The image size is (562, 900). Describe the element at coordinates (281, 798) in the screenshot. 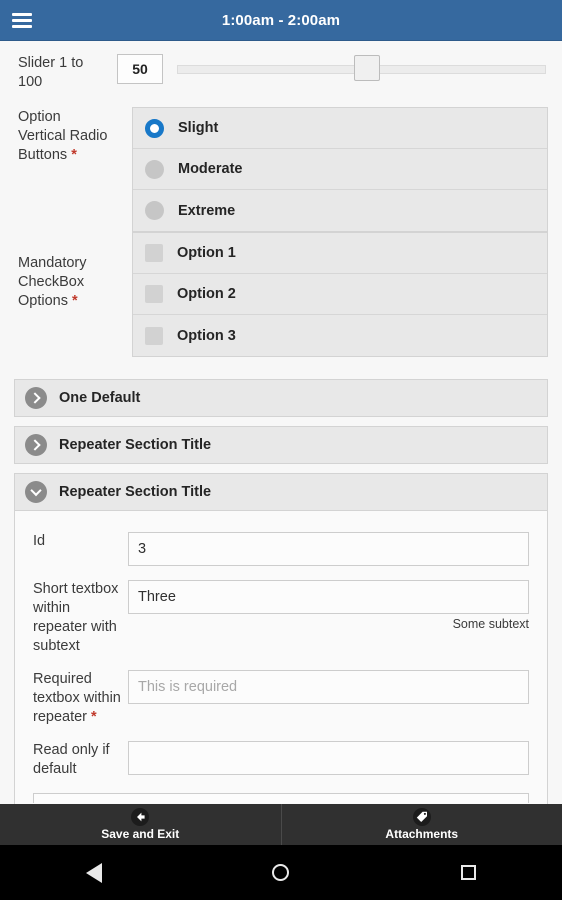

I see `next-field-partial` at that location.